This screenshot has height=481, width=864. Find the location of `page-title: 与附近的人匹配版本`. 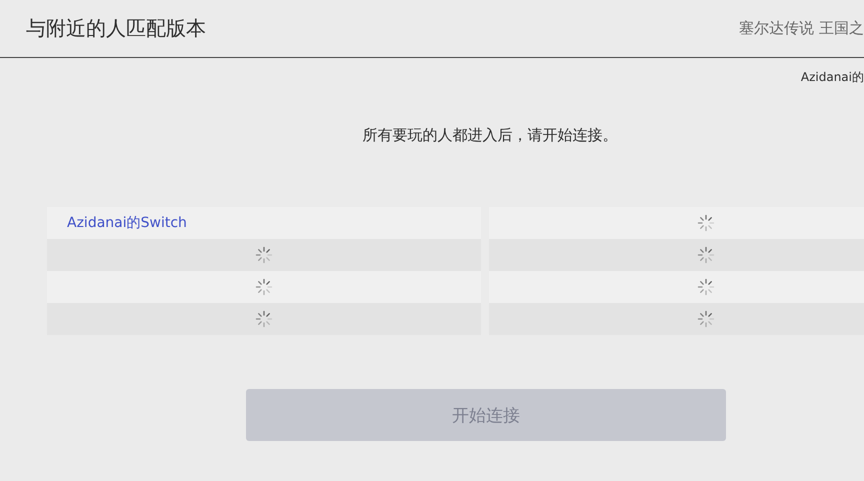

page-title: 与附近的人匹配版本 is located at coordinates (116, 28).